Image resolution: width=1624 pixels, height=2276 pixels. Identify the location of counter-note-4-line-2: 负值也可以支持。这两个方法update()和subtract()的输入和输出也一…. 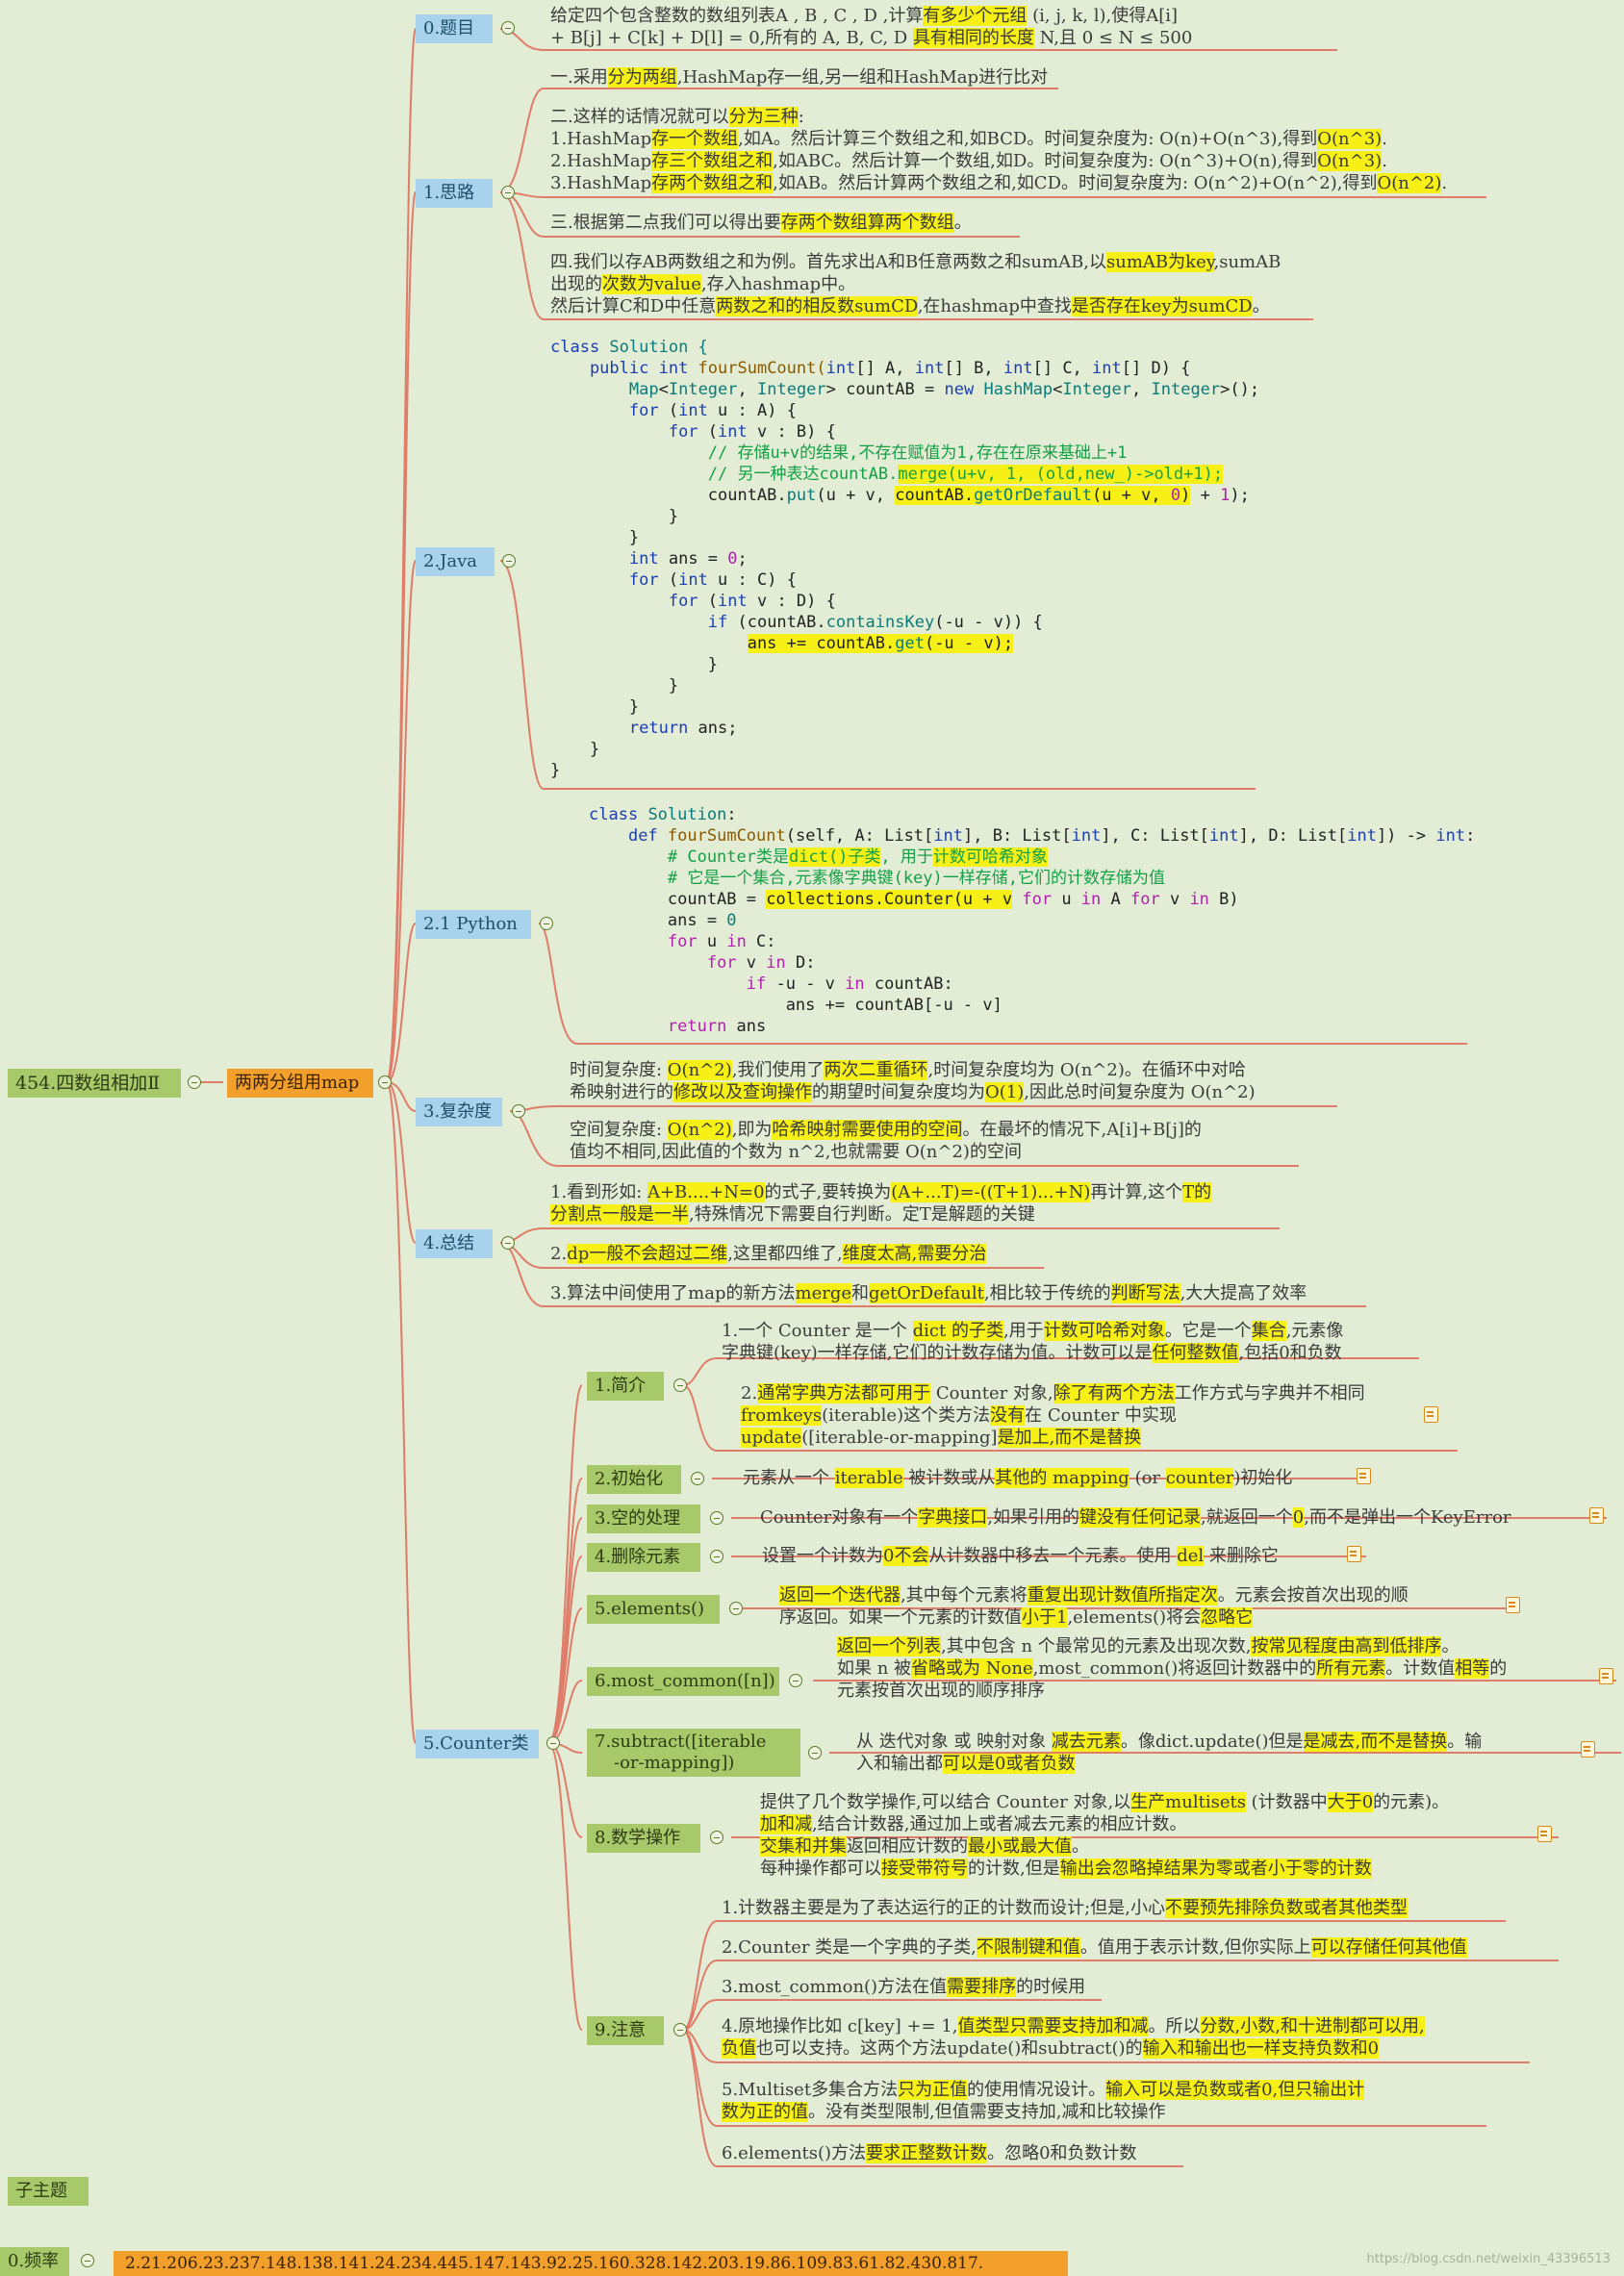
(1051, 2048).